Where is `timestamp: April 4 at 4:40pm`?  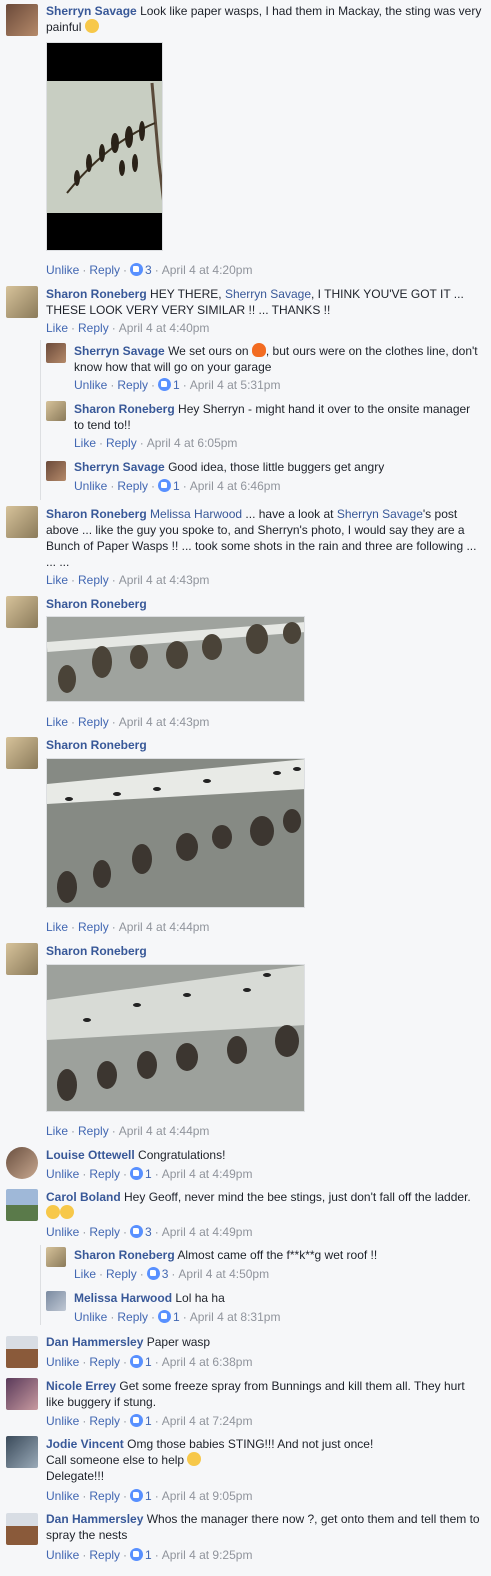 timestamp: April 4 at 4:40pm is located at coordinates (164, 328).